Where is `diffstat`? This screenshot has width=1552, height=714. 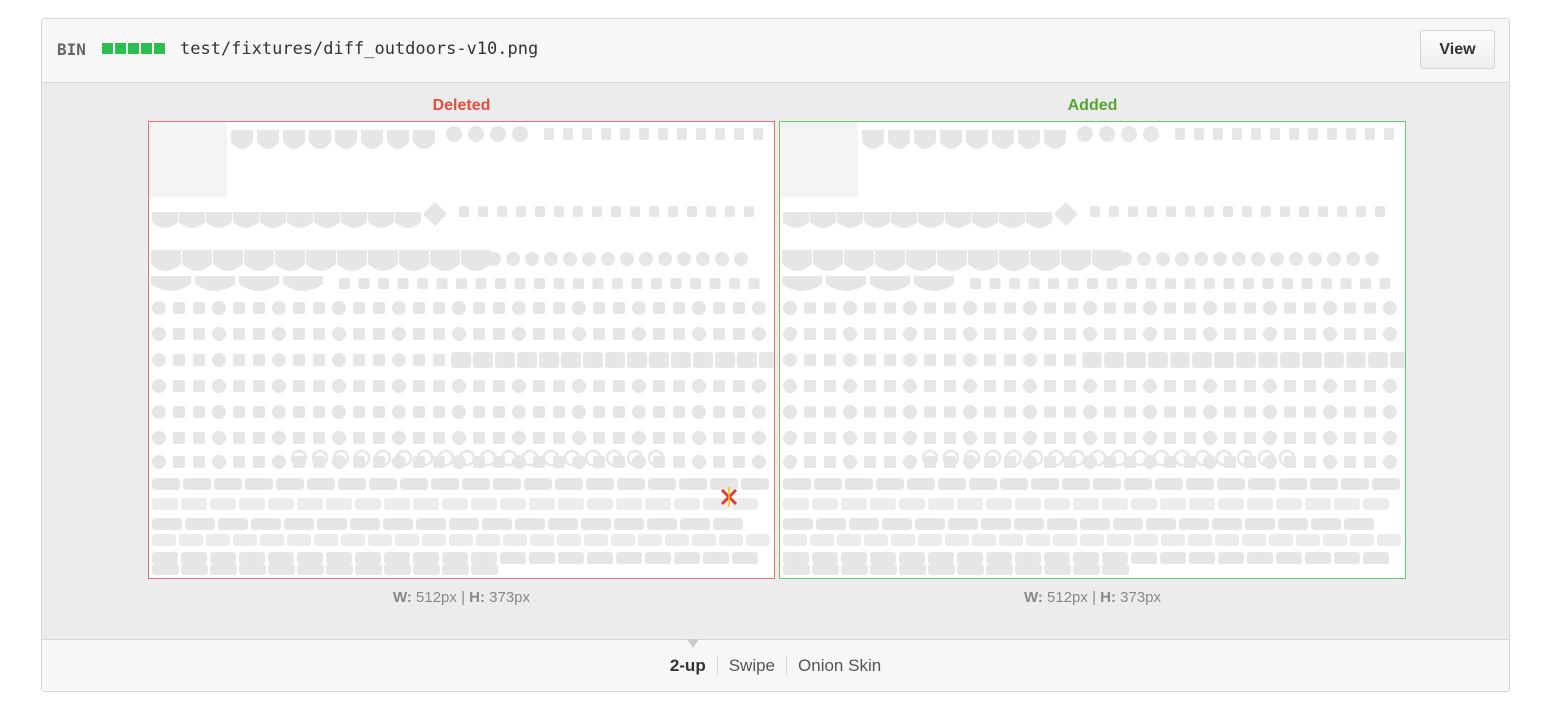
diffstat is located at coordinates (133, 48).